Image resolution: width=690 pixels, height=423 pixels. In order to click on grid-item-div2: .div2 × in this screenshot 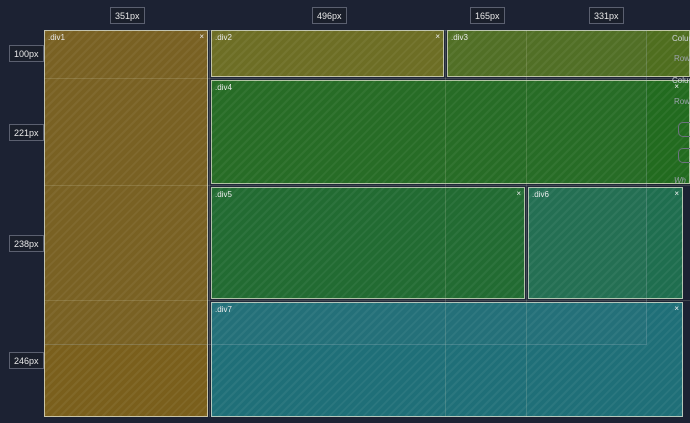, I will do `click(327, 53)`.